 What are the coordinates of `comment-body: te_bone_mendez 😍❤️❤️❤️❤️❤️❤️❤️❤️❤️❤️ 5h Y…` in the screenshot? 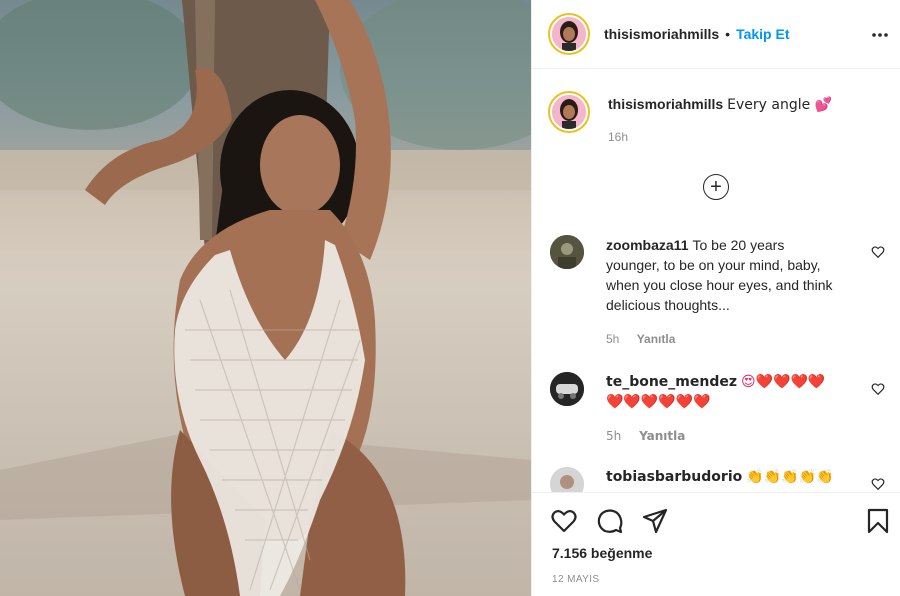 It's located at (721, 409).